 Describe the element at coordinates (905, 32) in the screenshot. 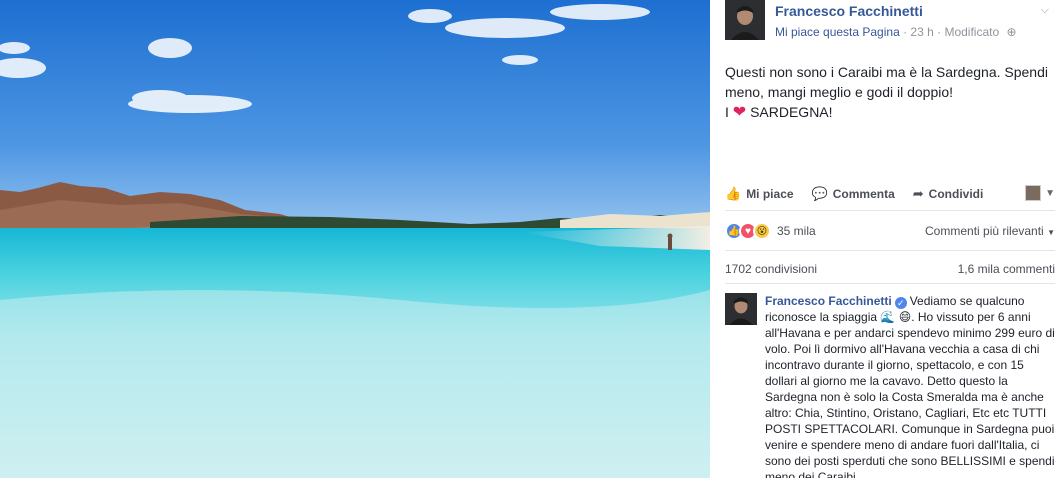

I see `meta-sep: ·` at that location.